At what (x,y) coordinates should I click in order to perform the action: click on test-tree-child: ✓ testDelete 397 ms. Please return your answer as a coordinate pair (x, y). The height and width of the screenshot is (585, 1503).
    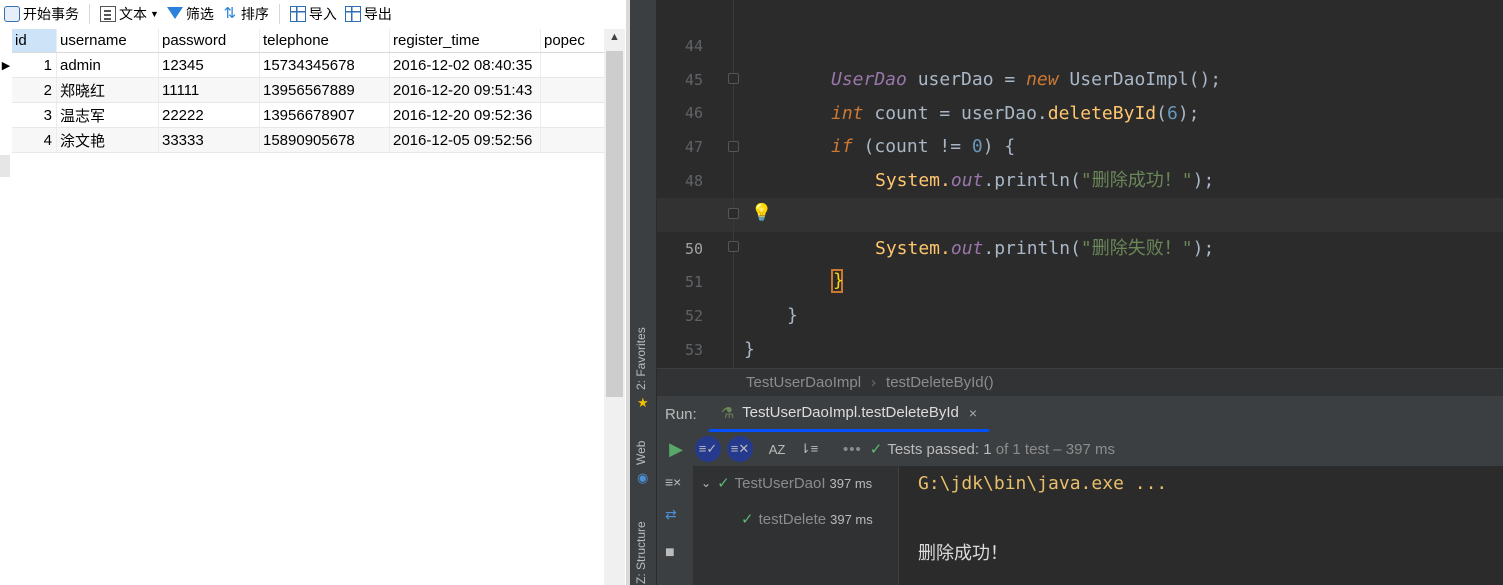
    Looking at the image, I should click on (807, 519).